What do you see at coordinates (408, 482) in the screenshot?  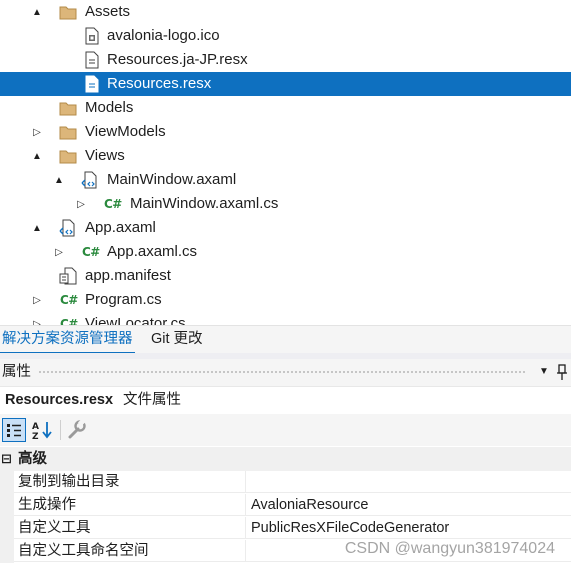 I see `property-value` at bounding box center [408, 482].